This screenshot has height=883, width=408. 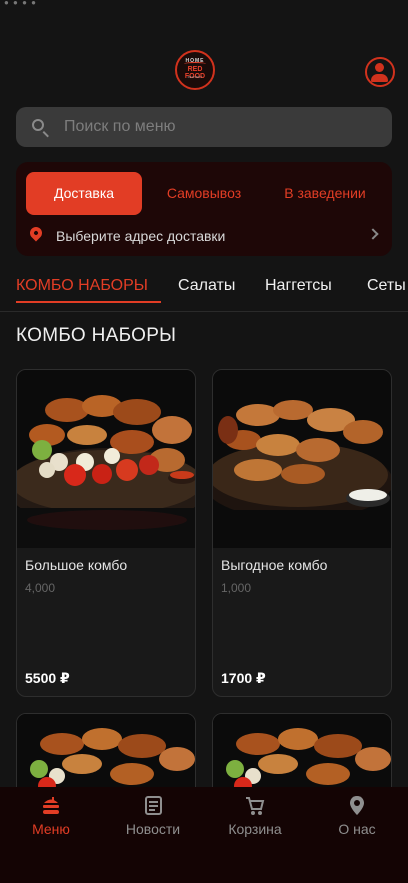 I want to click on nav-cart: Корзина, so click(x=255, y=820).